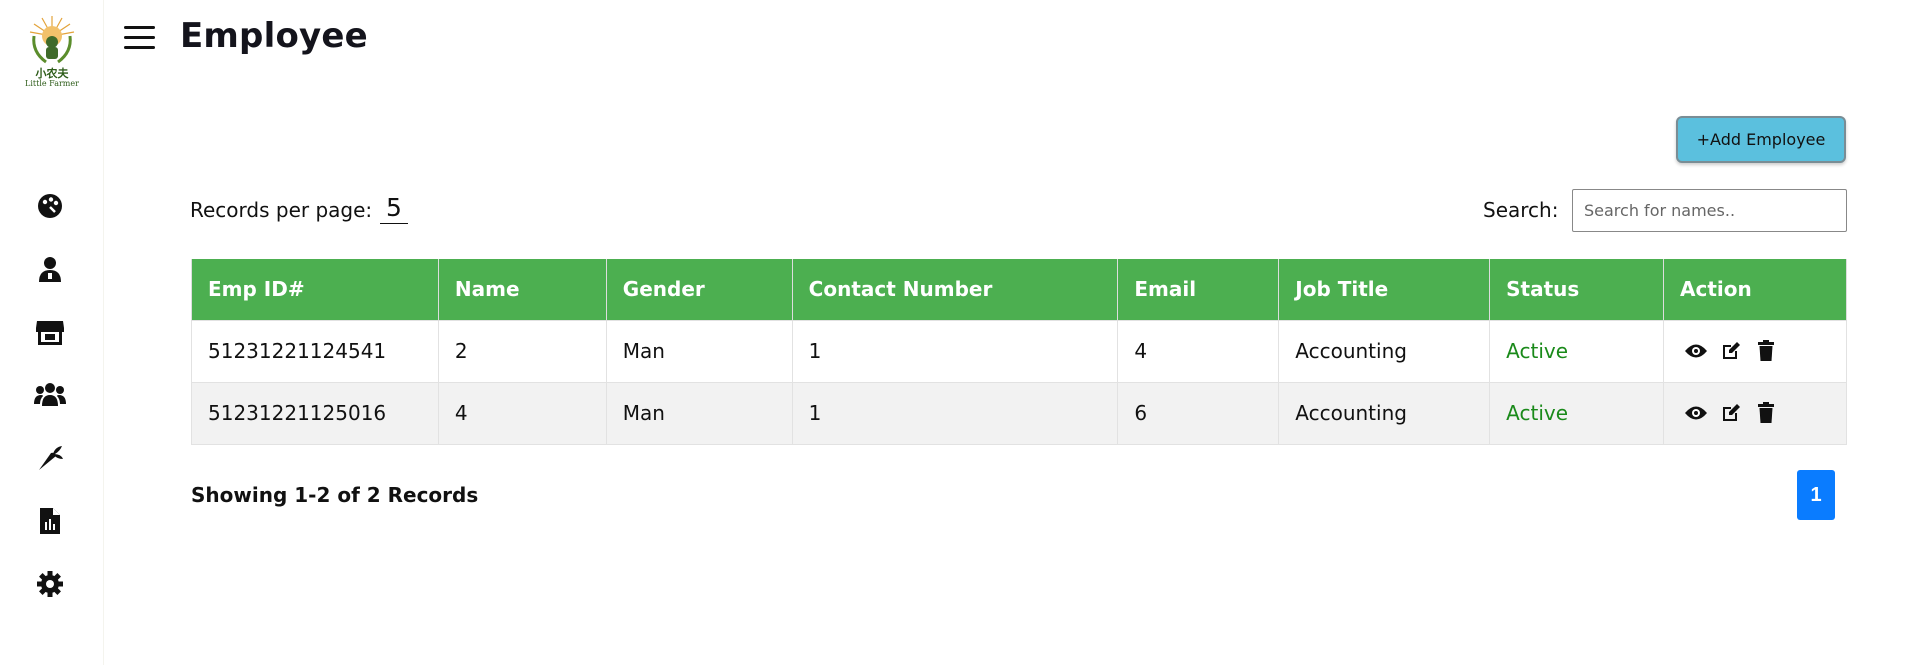 The image size is (1920, 665). I want to click on page-title: Employee, so click(274, 36).